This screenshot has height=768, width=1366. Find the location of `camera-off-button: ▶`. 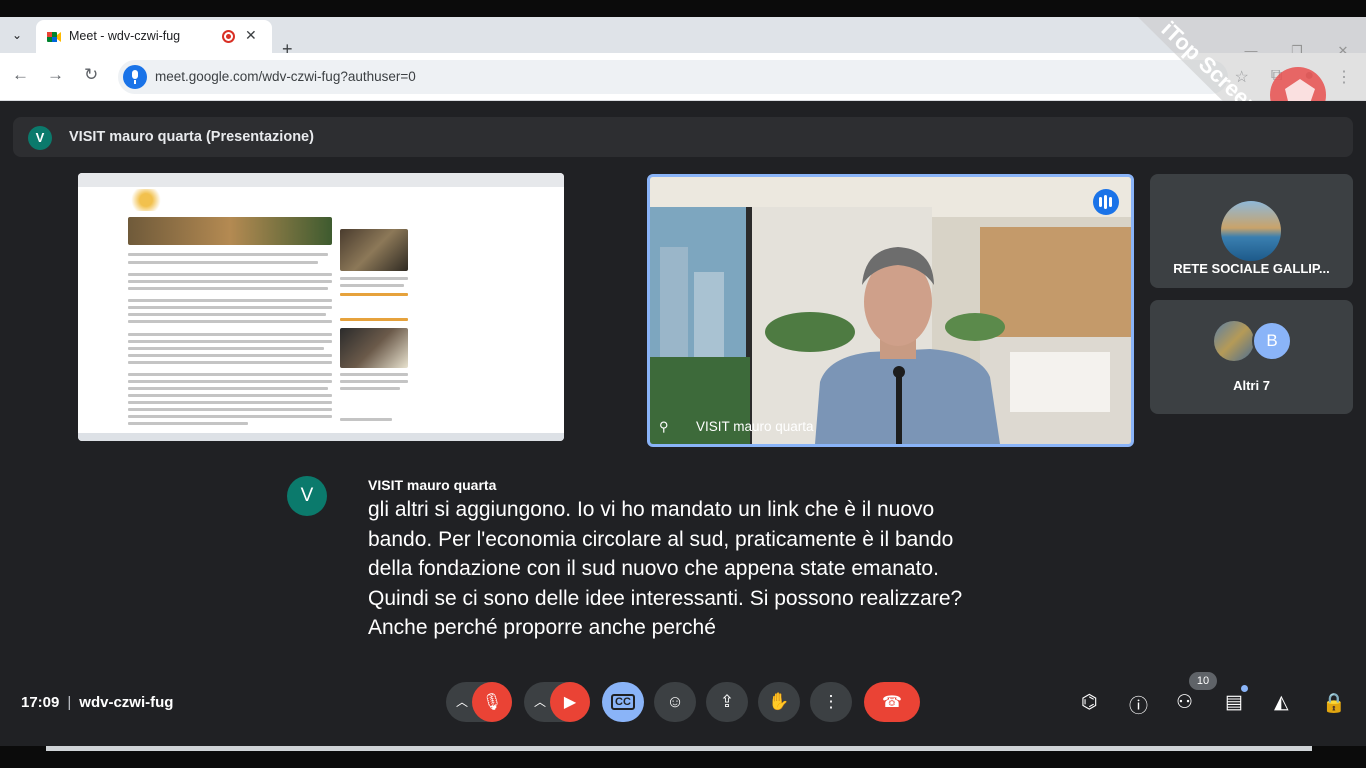

camera-off-button: ▶ is located at coordinates (570, 702).